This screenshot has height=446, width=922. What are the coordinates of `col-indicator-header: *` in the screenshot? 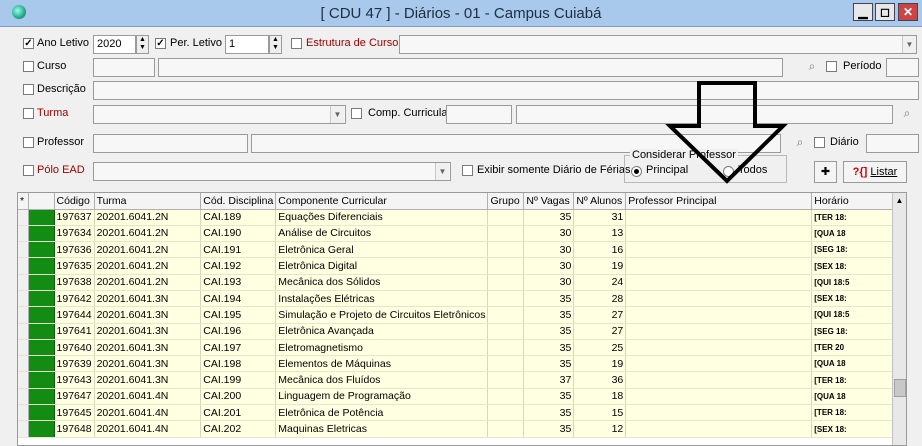 It's located at (24, 201).